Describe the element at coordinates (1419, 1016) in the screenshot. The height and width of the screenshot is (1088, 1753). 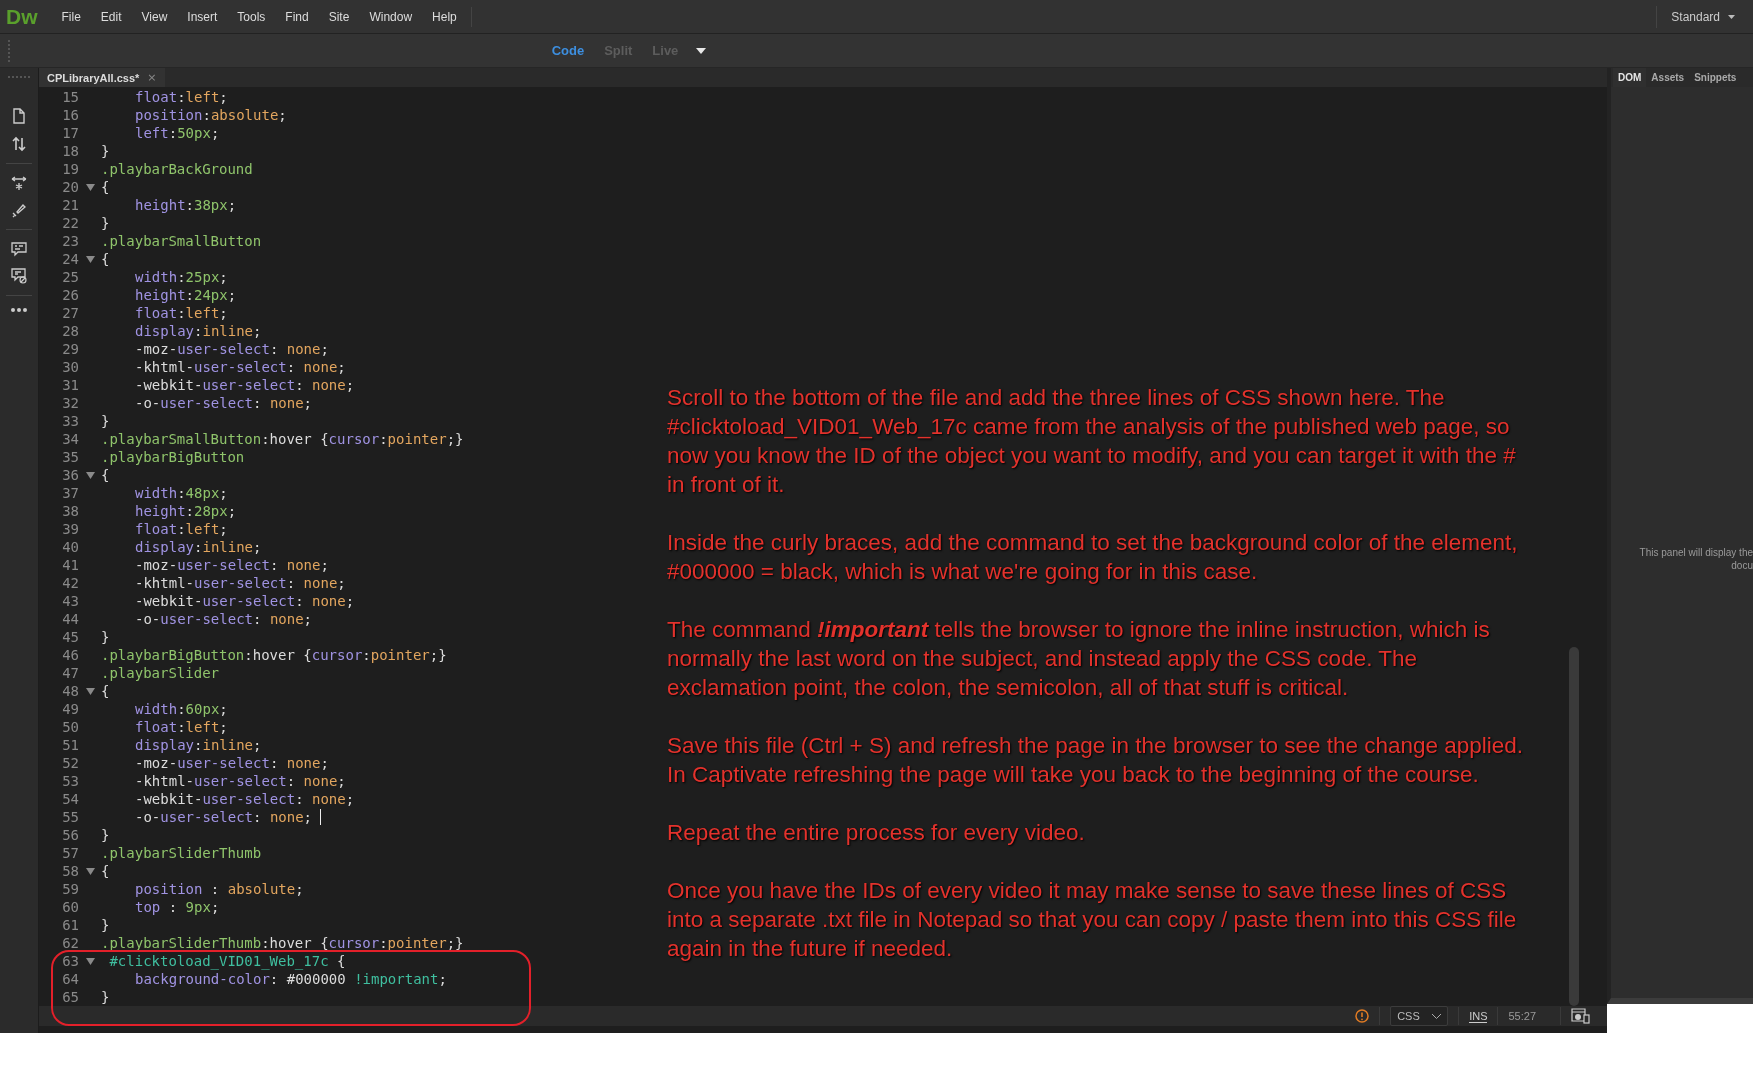
I see `language-dropdown: CSS` at that location.